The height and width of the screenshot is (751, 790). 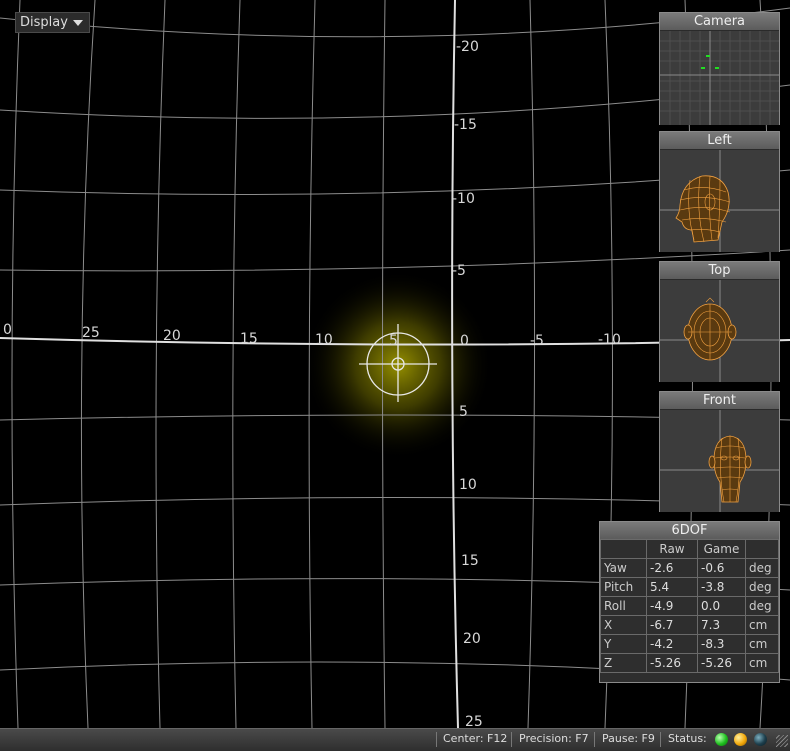 I want to click on table-row: Pitch 5.4 -3.8 deg, so click(x=689, y=587).